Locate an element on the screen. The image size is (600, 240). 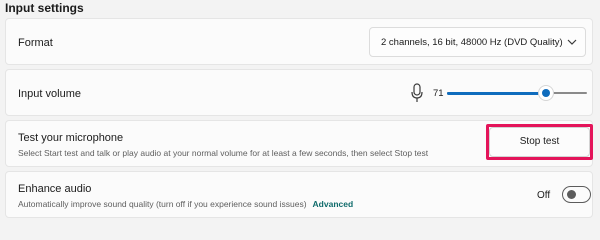
input-volume-label: Input volume is located at coordinates (49, 94).